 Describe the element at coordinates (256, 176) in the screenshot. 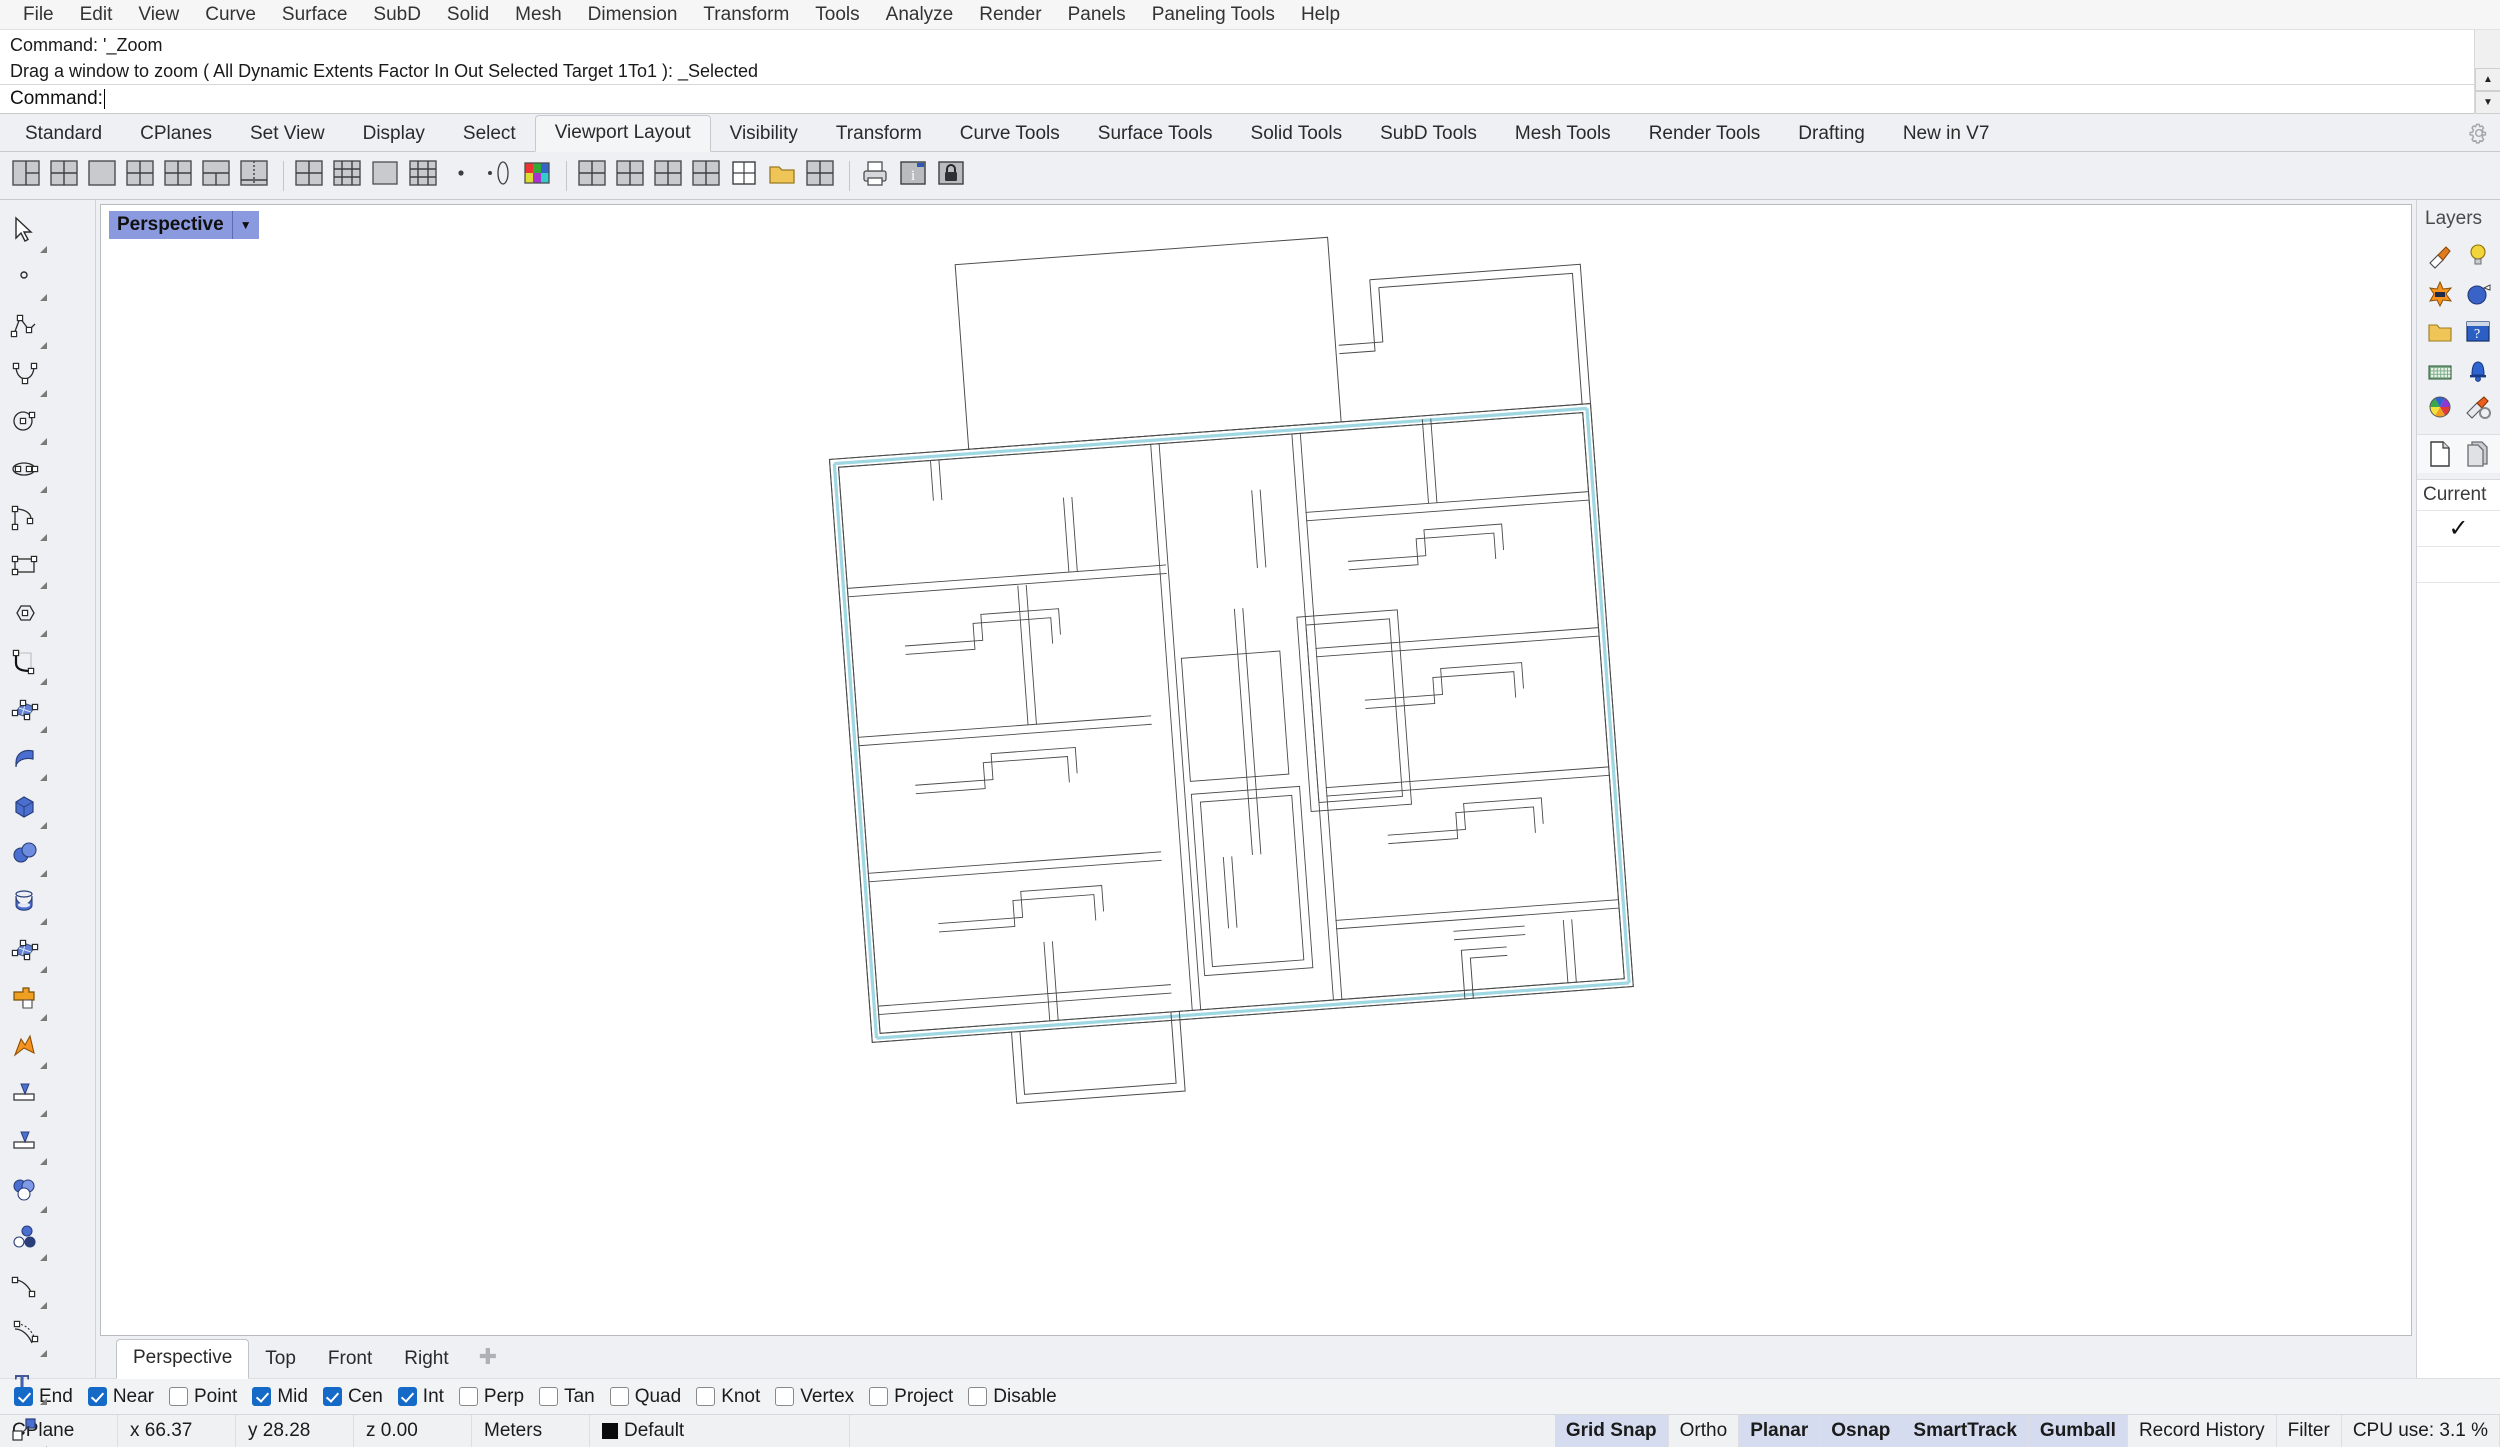

I see `split-viewport-dashed-icon` at that location.